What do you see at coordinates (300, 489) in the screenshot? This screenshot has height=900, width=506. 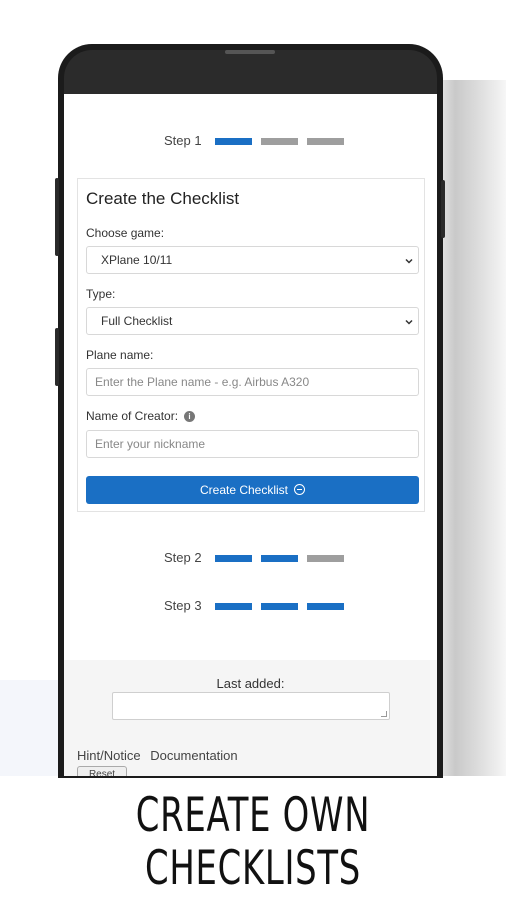 I see `arrow-circle-icon` at bounding box center [300, 489].